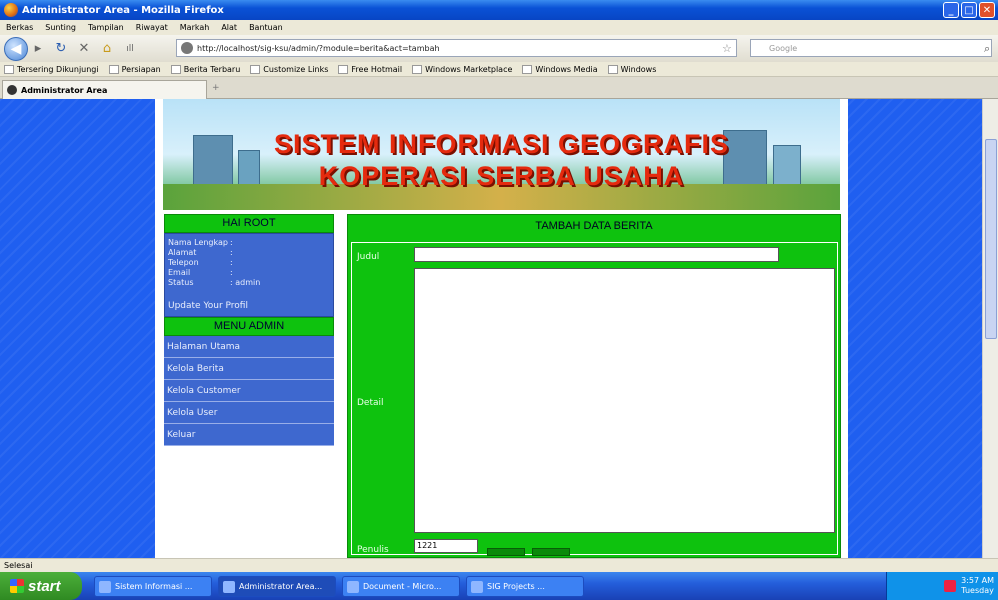  I want to click on search-placeholder: Google, so click(783, 48).